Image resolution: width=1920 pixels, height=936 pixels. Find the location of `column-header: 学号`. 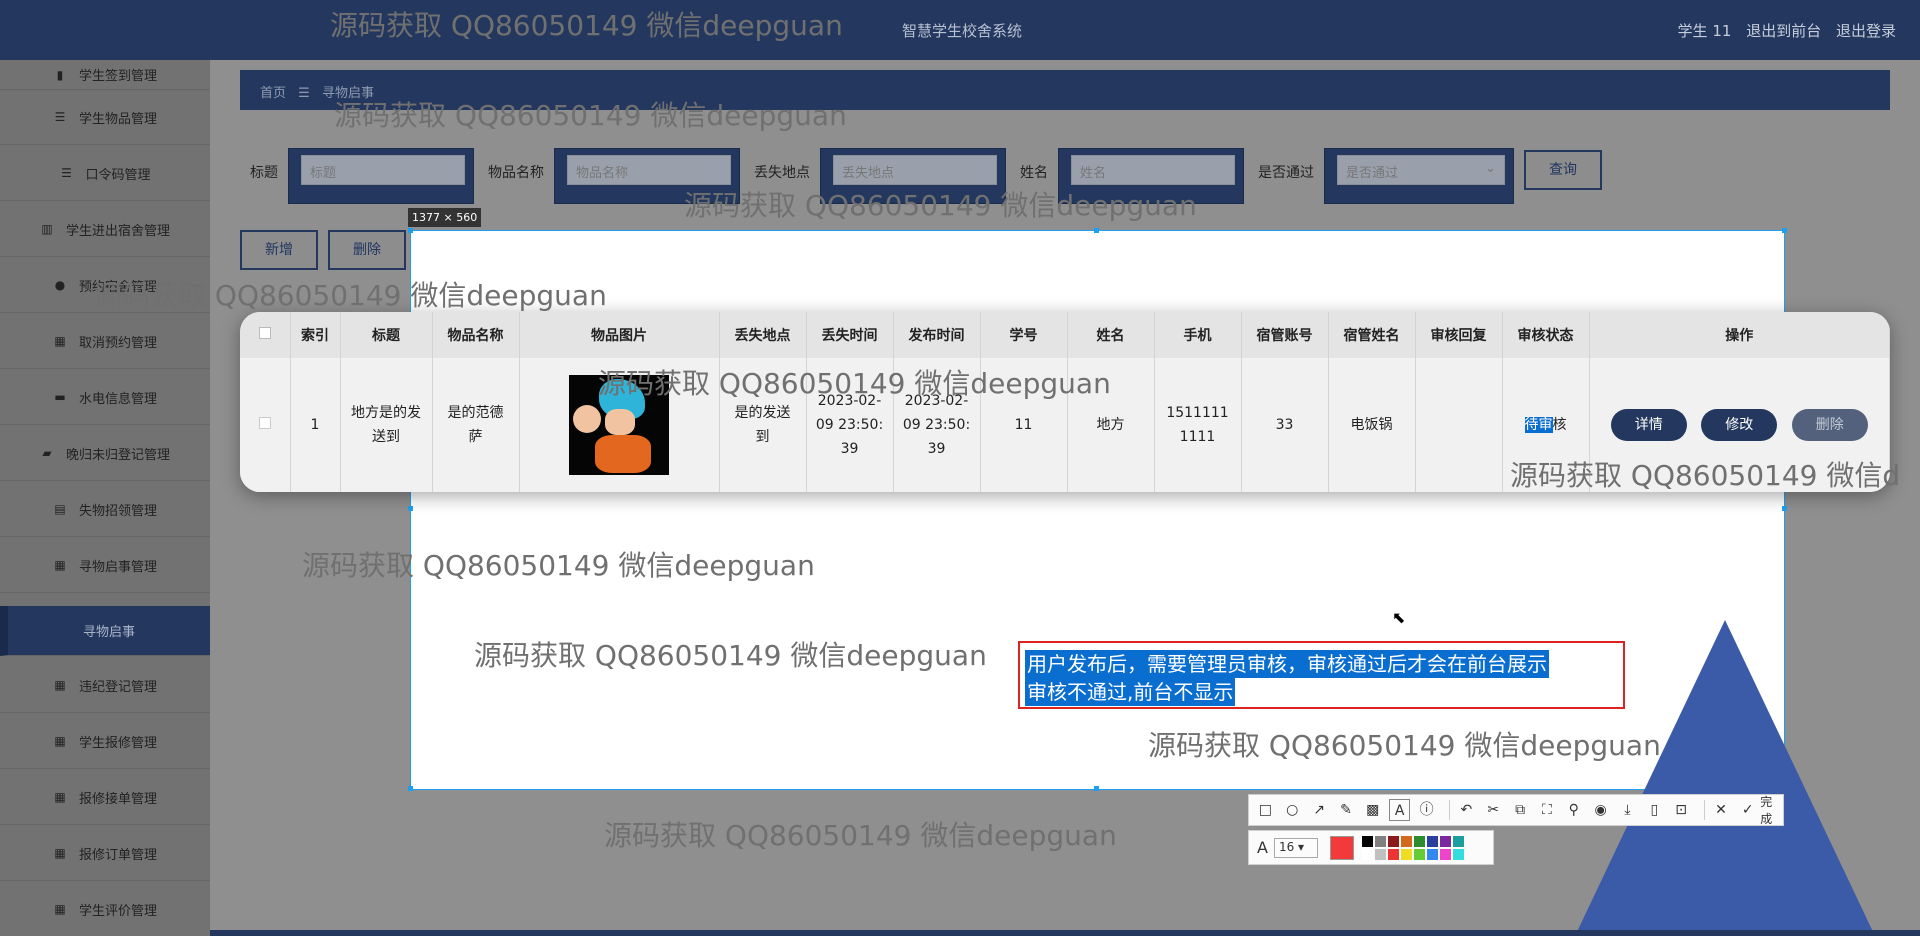

column-header: 学号 is located at coordinates (1024, 335).